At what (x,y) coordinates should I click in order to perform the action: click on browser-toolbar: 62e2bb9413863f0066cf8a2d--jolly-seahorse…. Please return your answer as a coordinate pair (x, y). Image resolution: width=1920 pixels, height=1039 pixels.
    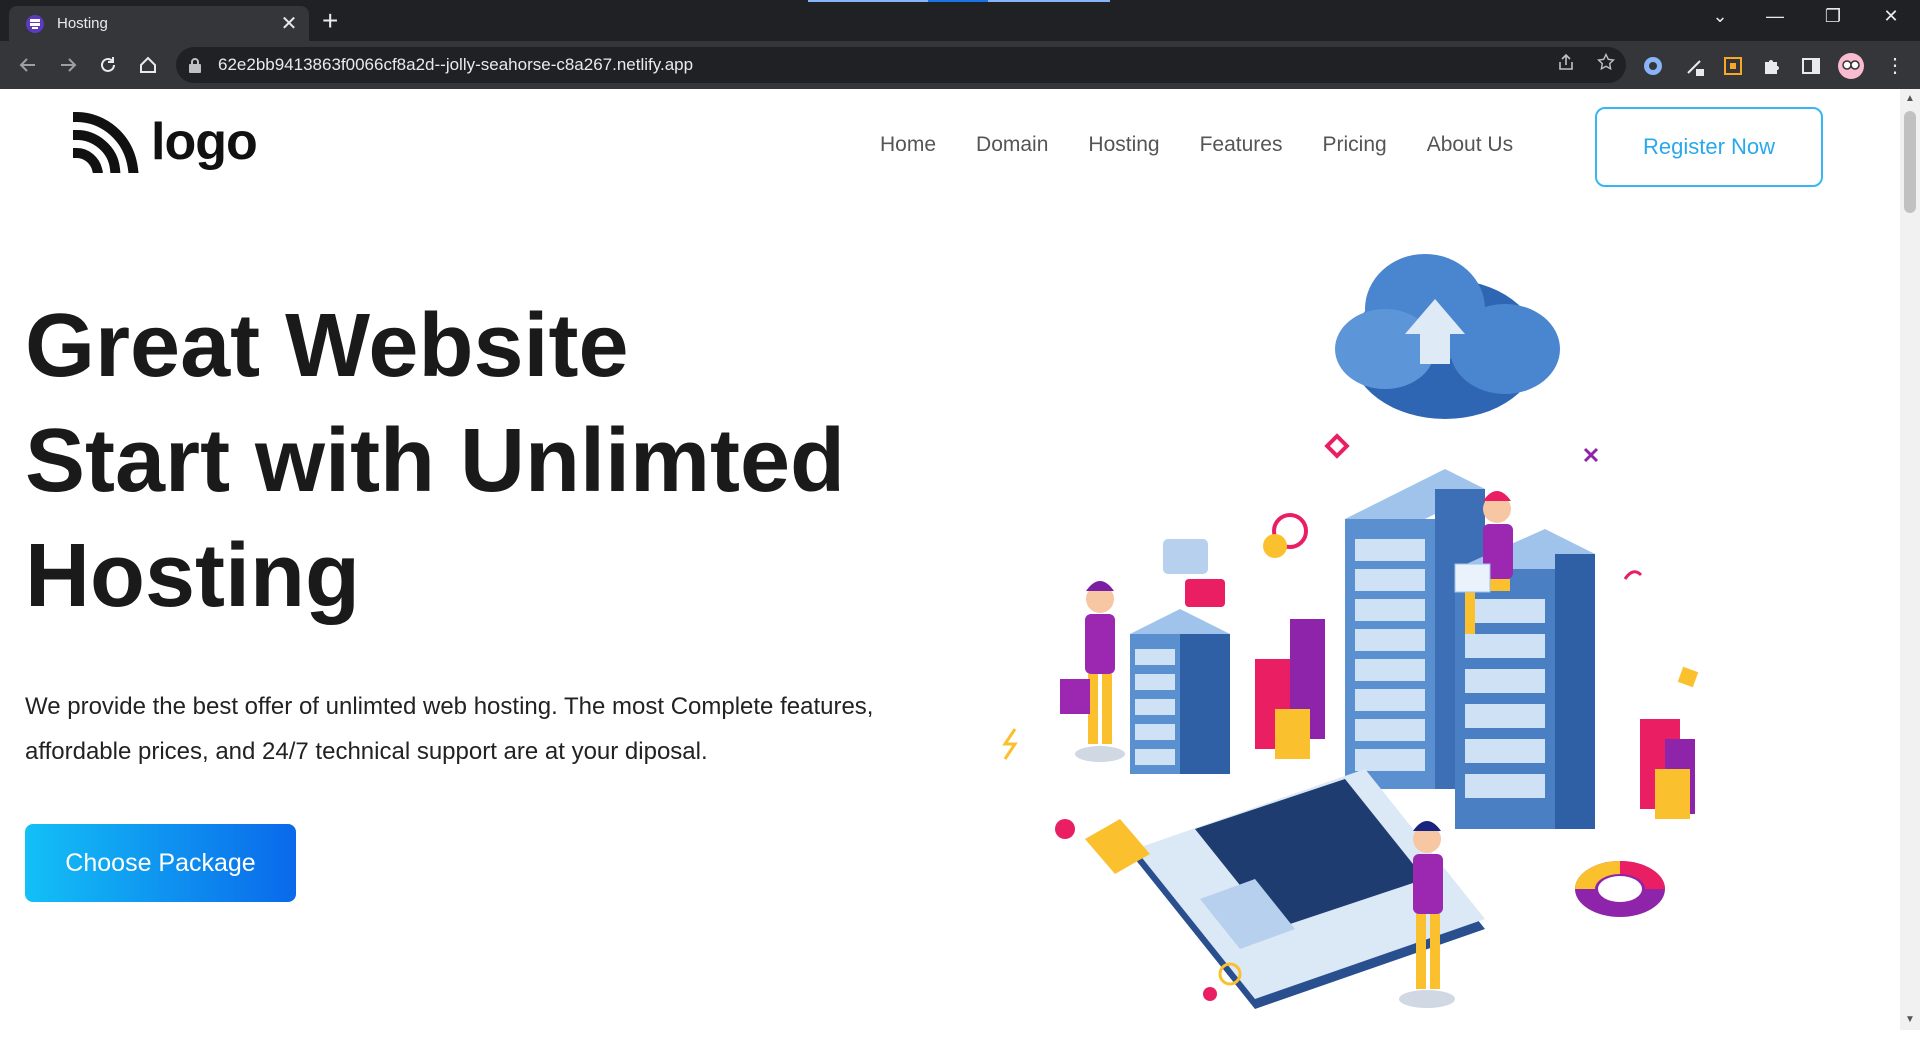
    Looking at the image, I should click on (960, 65).